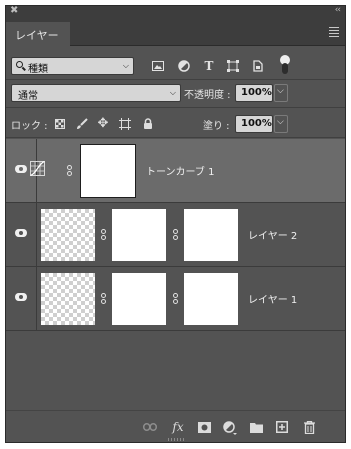  What do you see at coordinates (285, 65) in the screenshot?
I see `filter-toggle` at bounding box center [285, 65].